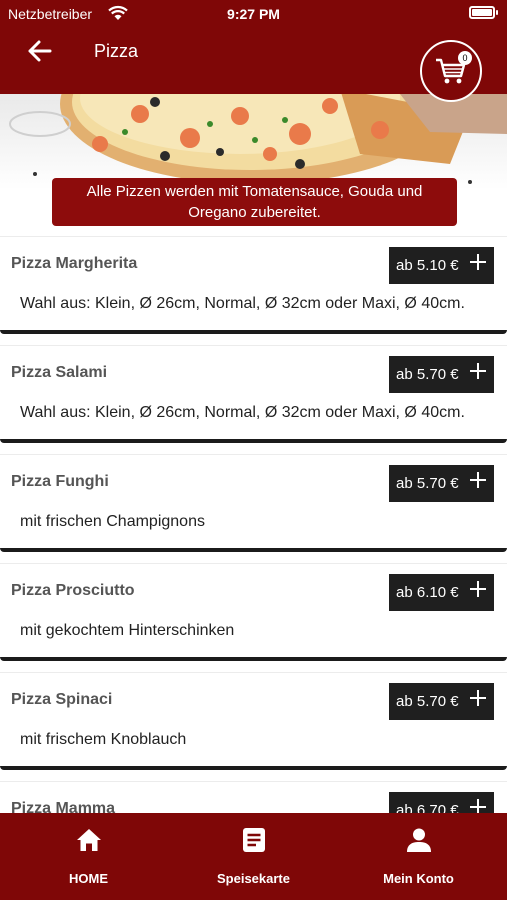  I want to click on bottom-navigation: HOME Speisekarte Mein Konto, so click(253, 856).